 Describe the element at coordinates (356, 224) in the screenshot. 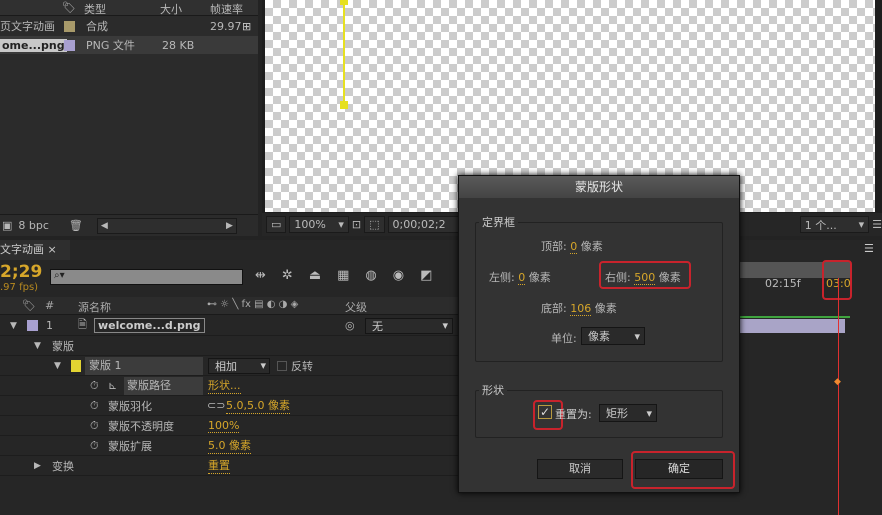

I see `region-icon: ⊡` at that location.